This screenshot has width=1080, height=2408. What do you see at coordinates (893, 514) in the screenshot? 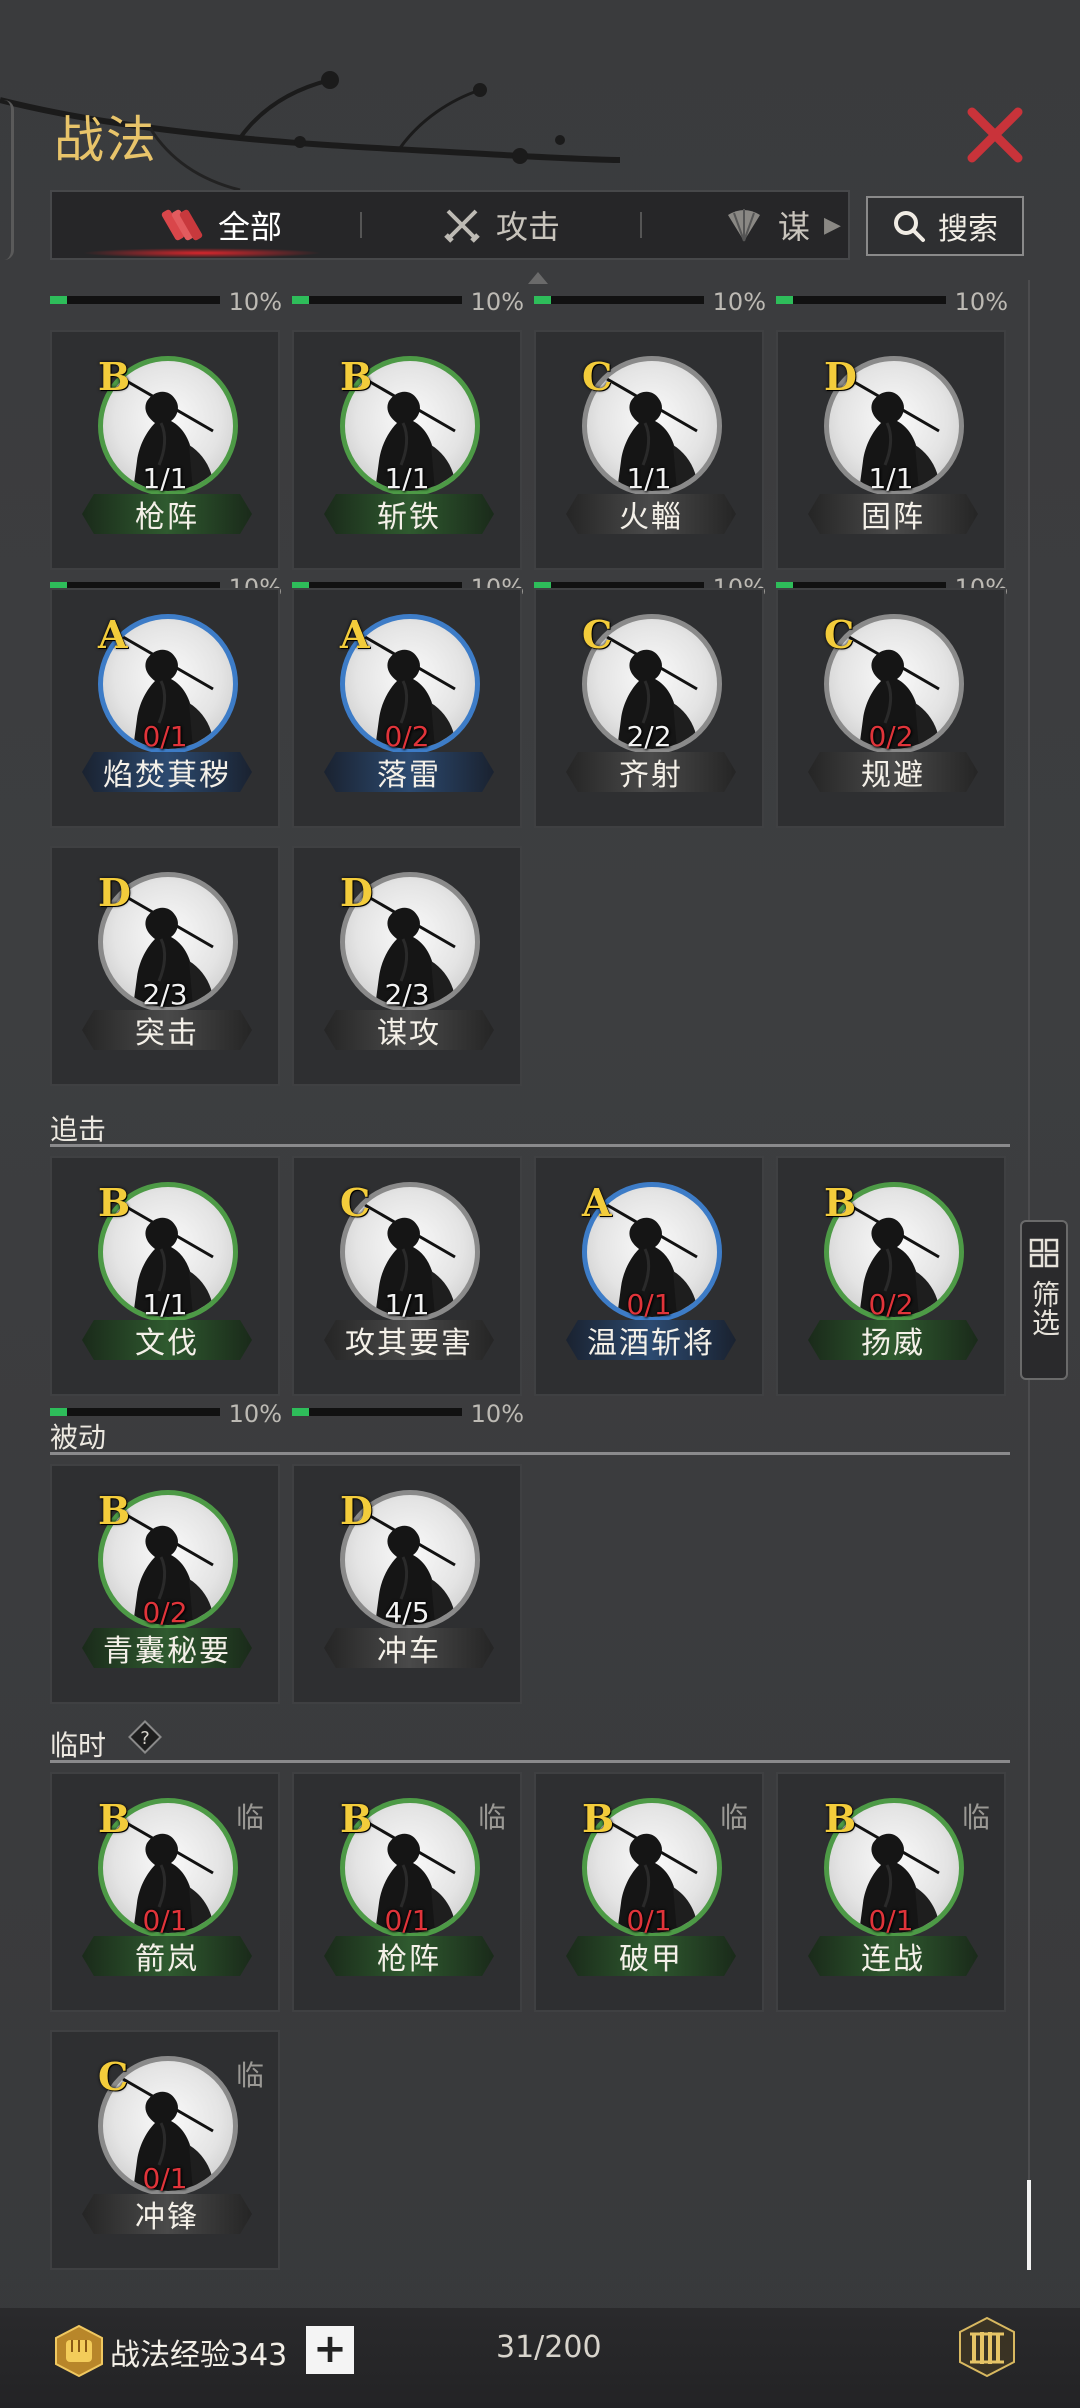
I see `skill-name: 固阵` at bounding box center [893, 514].